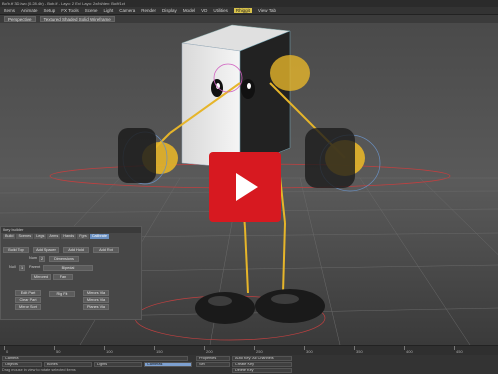  I want to click on timeline-tick-label: 250, so click(259, 351).